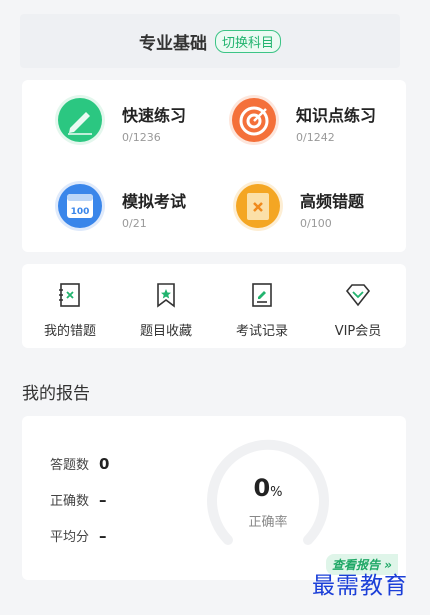  Describe the element at coordinates (134, 223) in the screenshot. I see `practice-count: 0/21` at that location.